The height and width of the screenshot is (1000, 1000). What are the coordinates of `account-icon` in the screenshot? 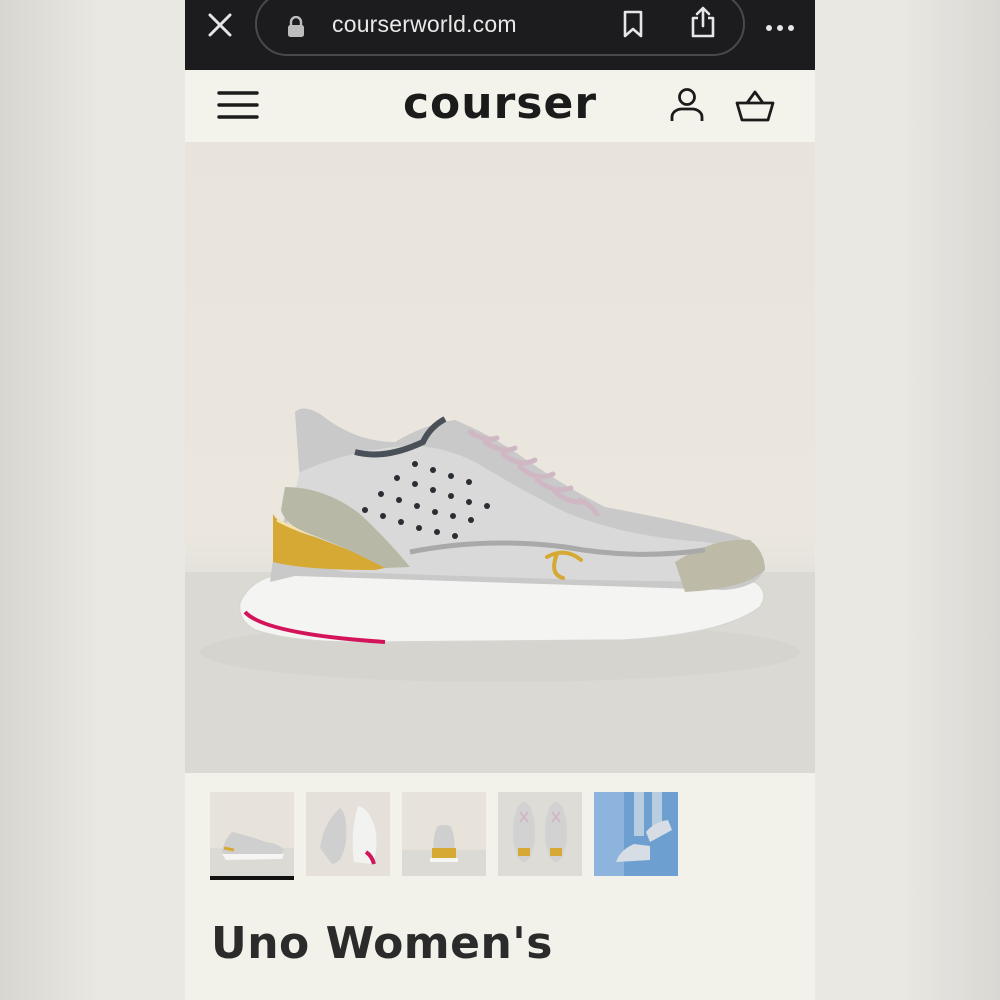 It's located at (687, 105).